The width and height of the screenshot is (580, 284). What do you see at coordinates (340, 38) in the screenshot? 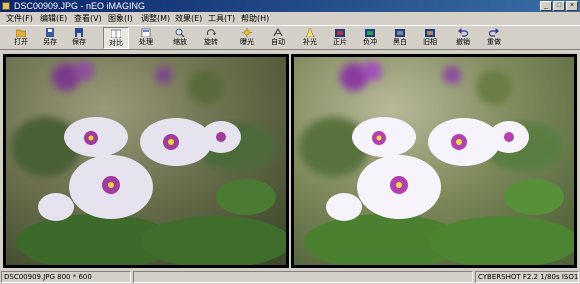
I see `positive-film-button: 正片` at bounding box center [340, 38].